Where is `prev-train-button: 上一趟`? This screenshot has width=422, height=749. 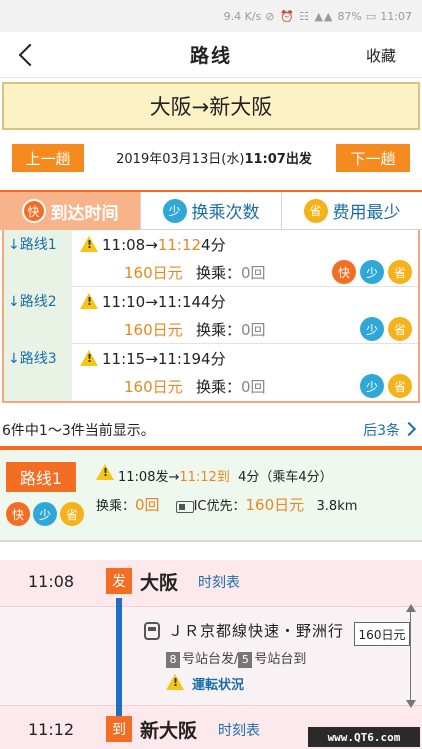 prev-train-button: 上一趟 is located at coordinates (48, 158).